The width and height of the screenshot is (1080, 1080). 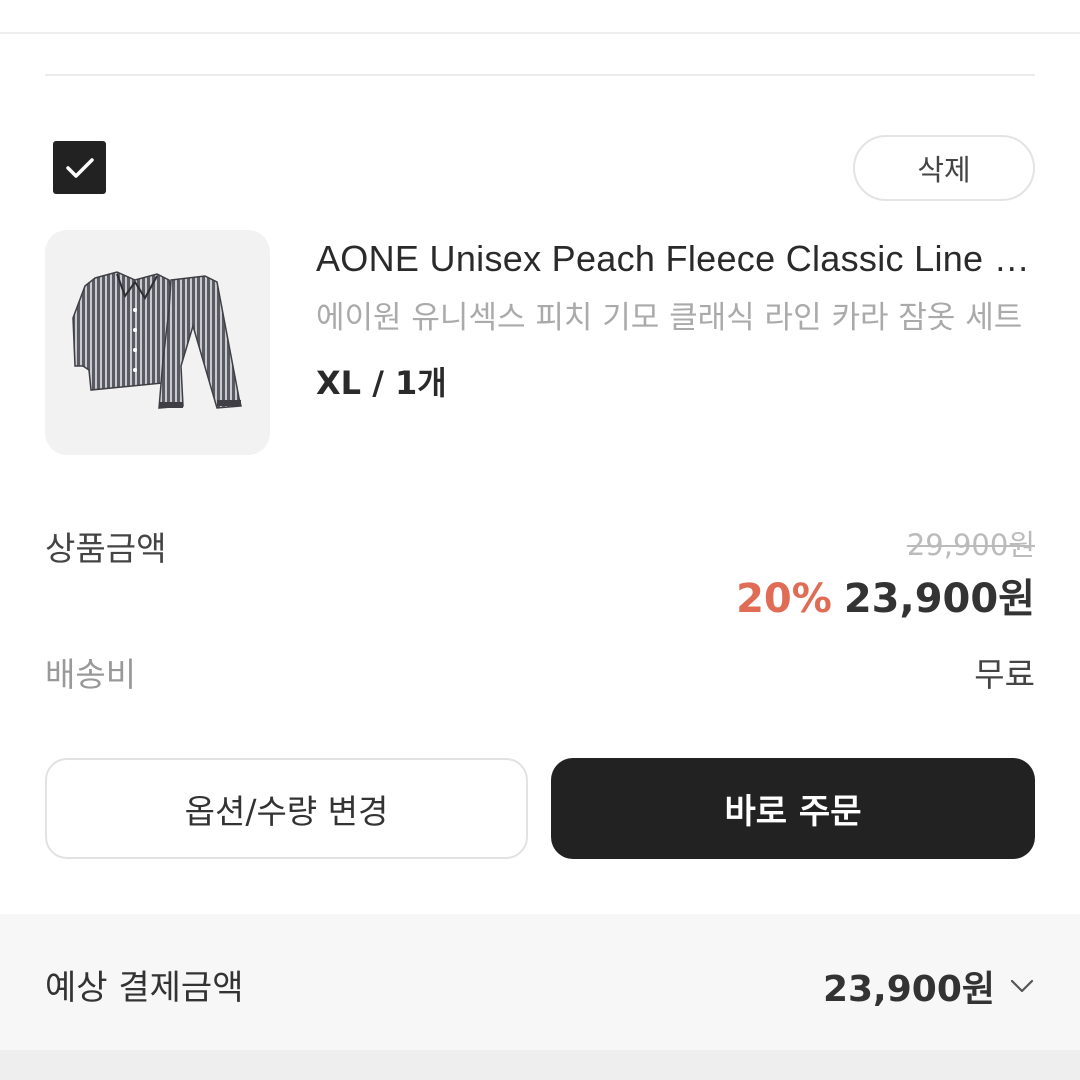 I want to click on product-image, so click(x=157, y=342).